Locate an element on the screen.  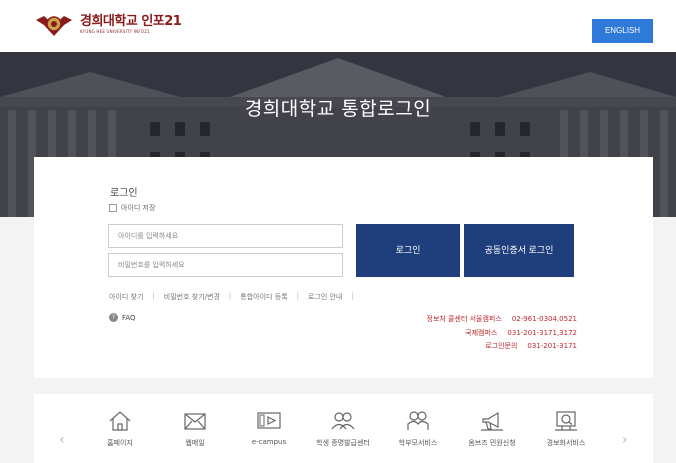
remember-id-label: 아이디 저장 is located at coordinates (138, 208).